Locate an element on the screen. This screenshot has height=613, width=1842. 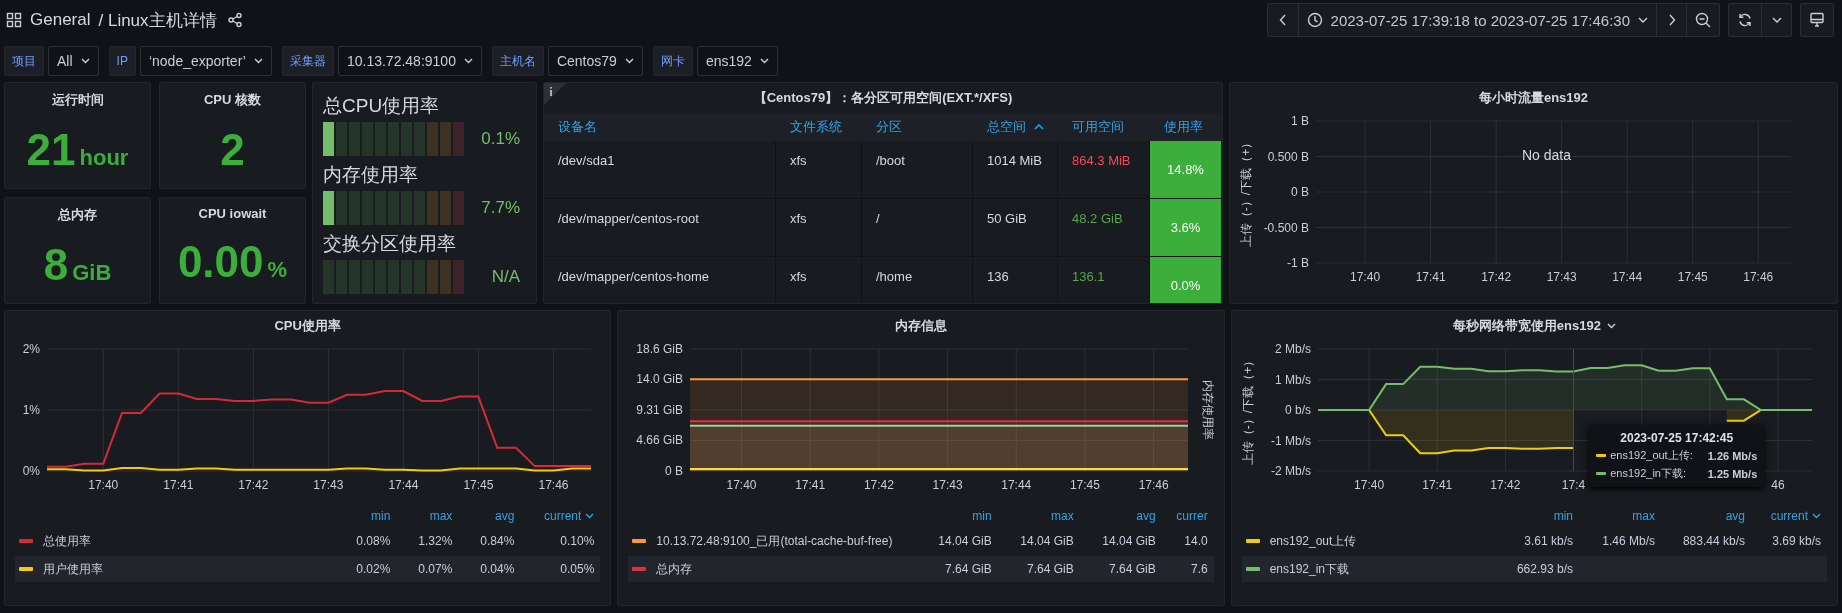
legend-value: 0.05% is located at coordinates (577, 569).